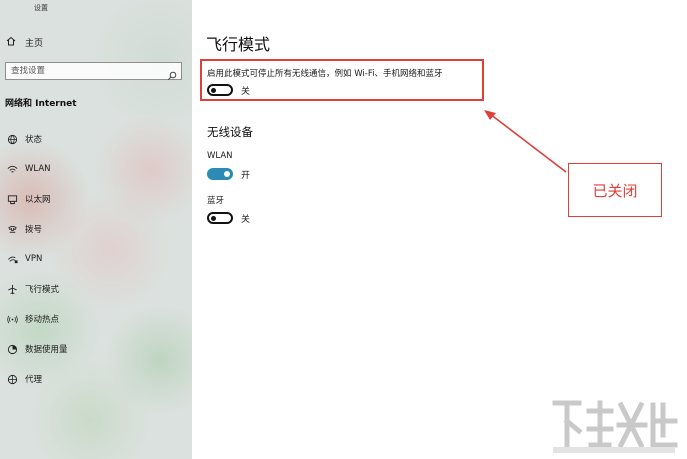  What do you see at coordinates (96, 169) in the screenshot?
I see `sidebar-item-wlan: WLAN` at bounding box center [96, 169].